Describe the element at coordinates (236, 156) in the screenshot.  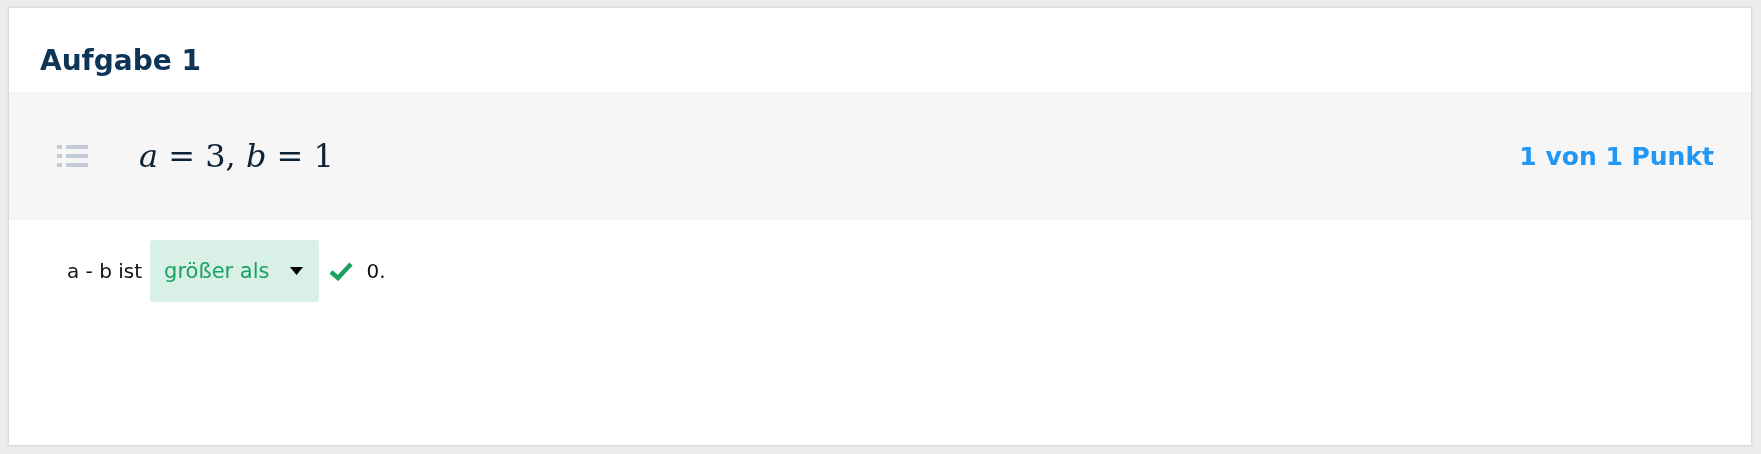
I see `formula: a = 3, b = 1` at that location.